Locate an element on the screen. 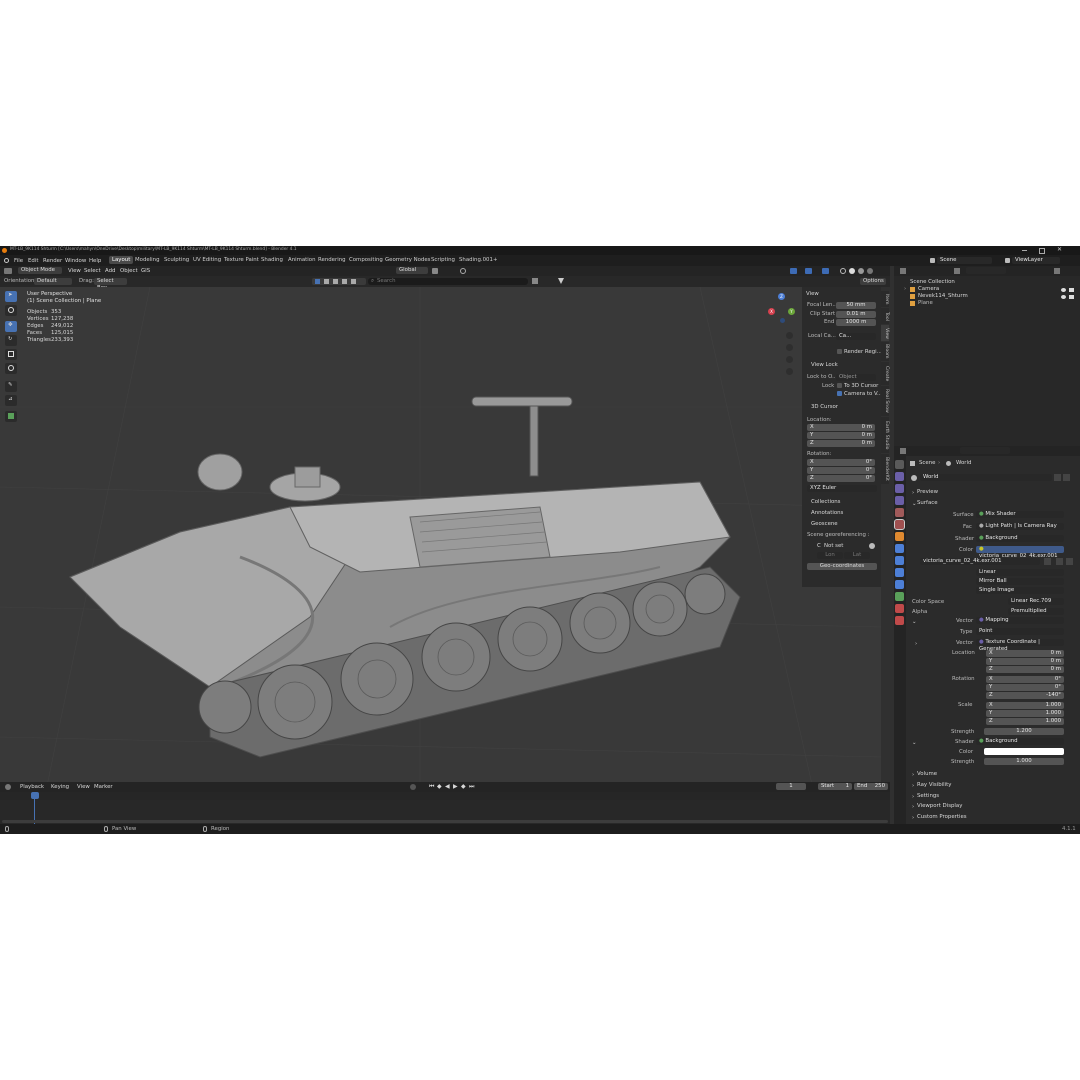  settings-panel-header: Settings is located at coordinates (928, 796).